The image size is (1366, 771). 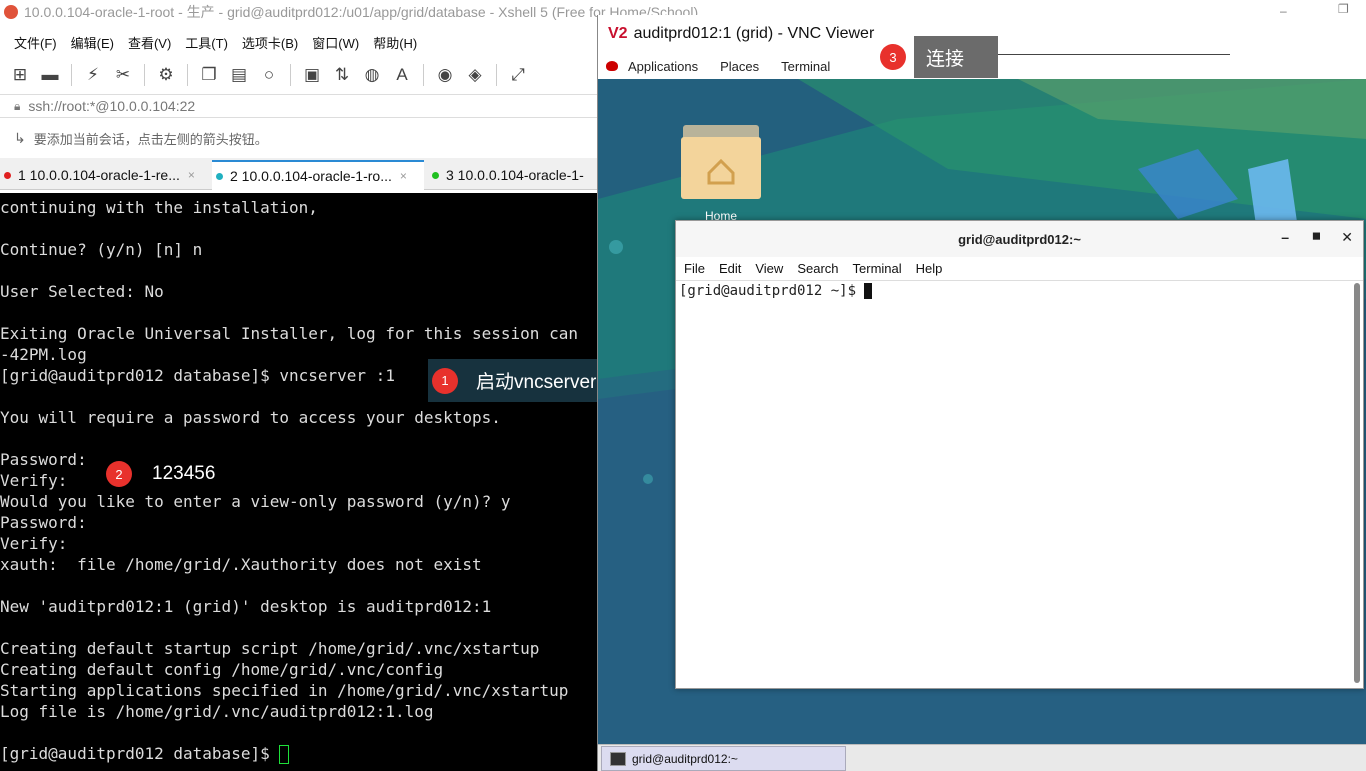 I want to click on maximize-icon: ◼, so click(x=1316, y=235).